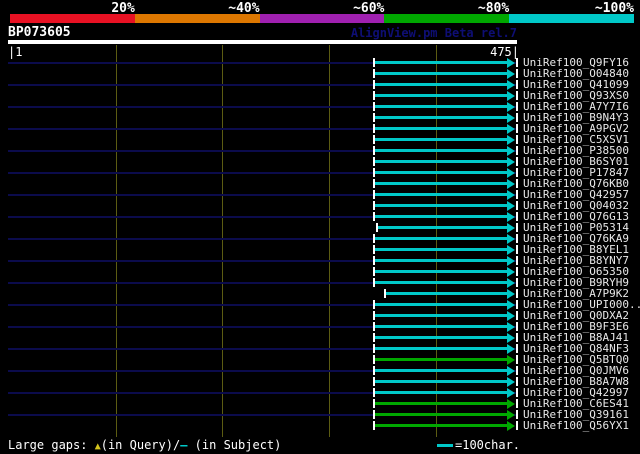  Describe the element at coordinates (39, 32) in the screenshot. I see `query-accession: BP073605` at that location.